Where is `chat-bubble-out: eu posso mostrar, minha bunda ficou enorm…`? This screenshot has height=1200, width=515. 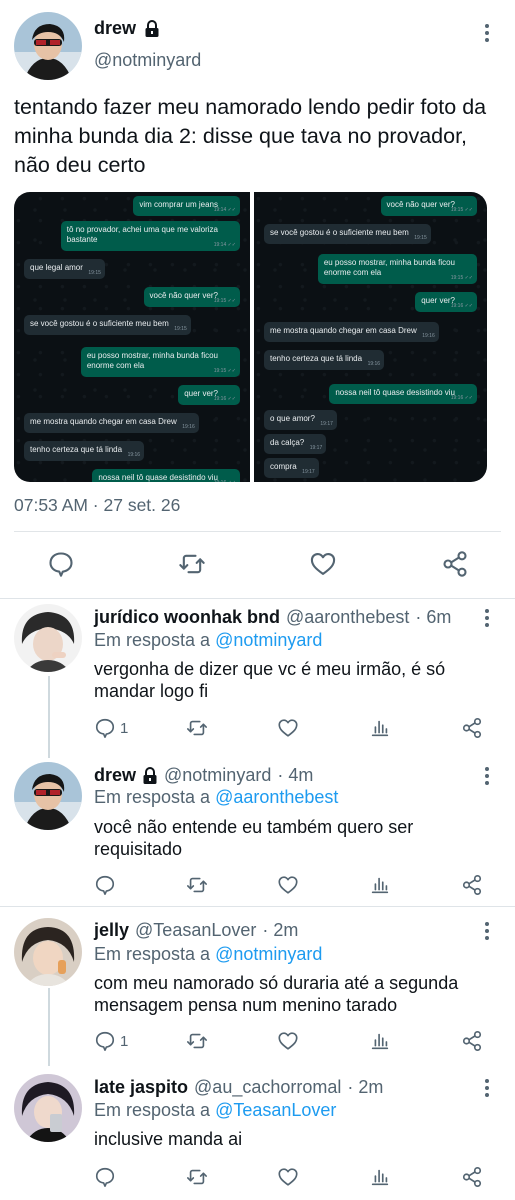
chat-bubble-out: eu posso mostrar, minha bunda ficou enorm… is located at coordinates (160, 362).